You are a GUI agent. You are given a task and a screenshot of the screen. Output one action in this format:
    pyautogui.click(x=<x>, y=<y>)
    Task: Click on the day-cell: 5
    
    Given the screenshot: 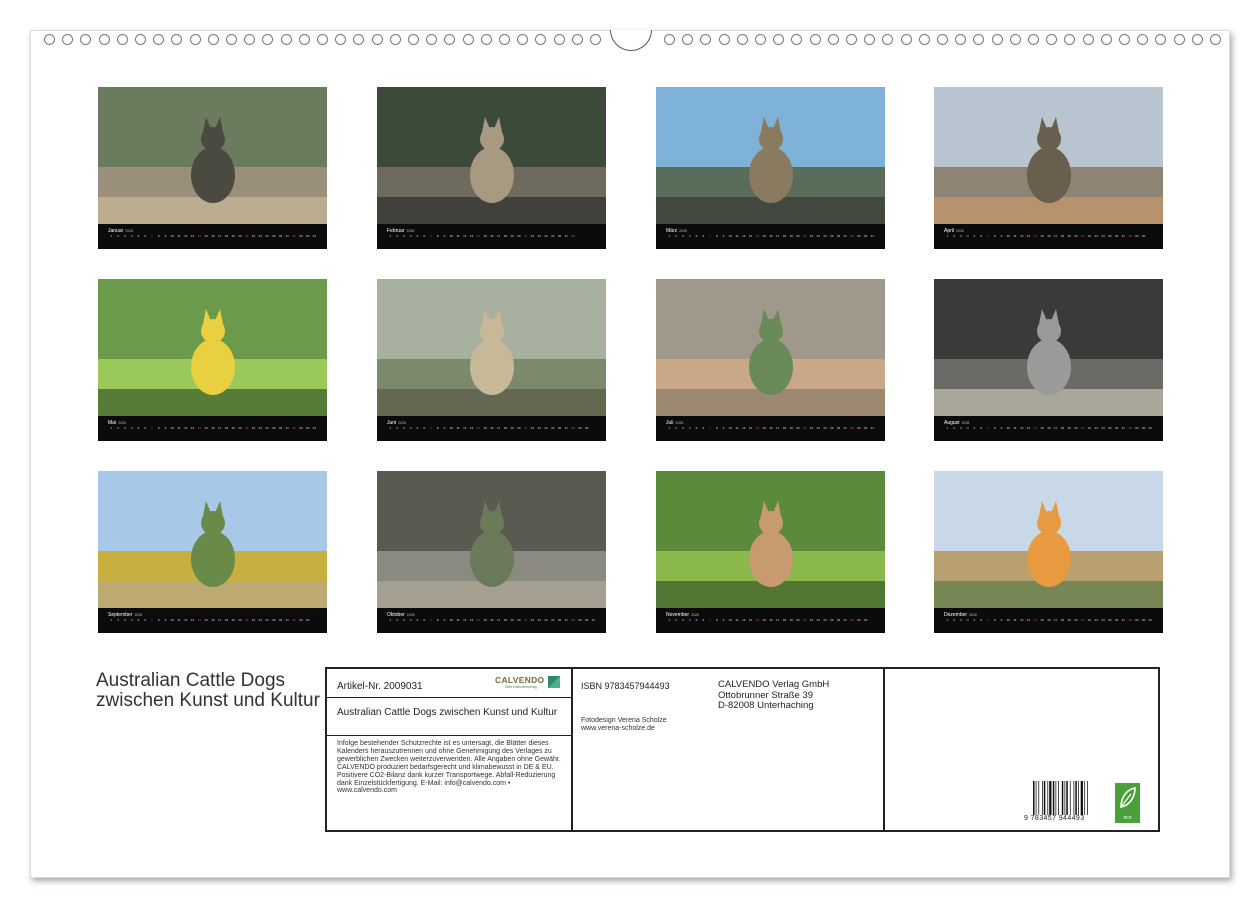 What is the action you would take?
    pyautogui.click(x=138, y=236)
    